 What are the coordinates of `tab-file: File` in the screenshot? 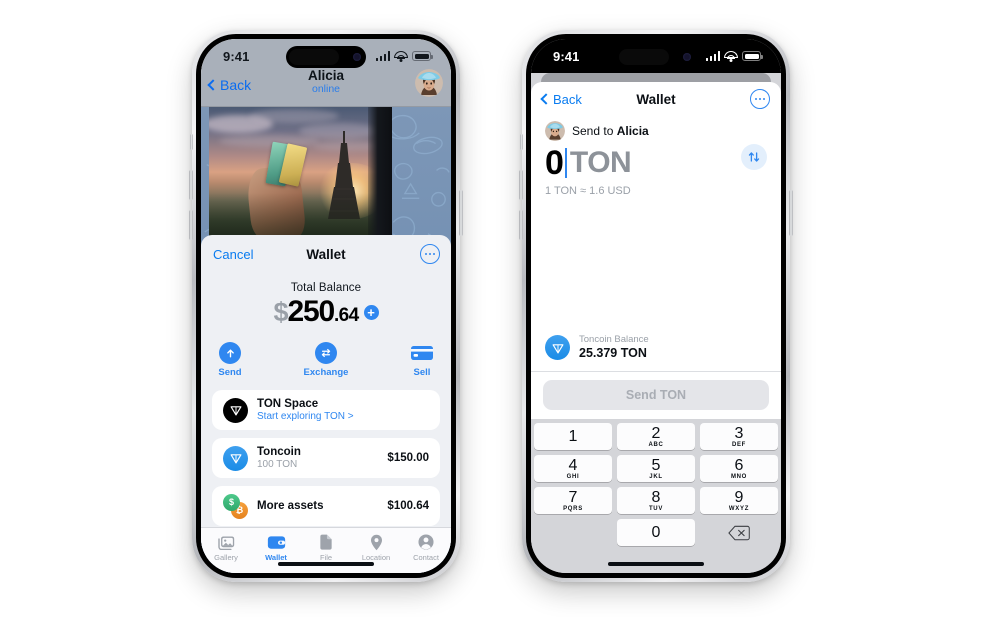 It's located at (326, 547).